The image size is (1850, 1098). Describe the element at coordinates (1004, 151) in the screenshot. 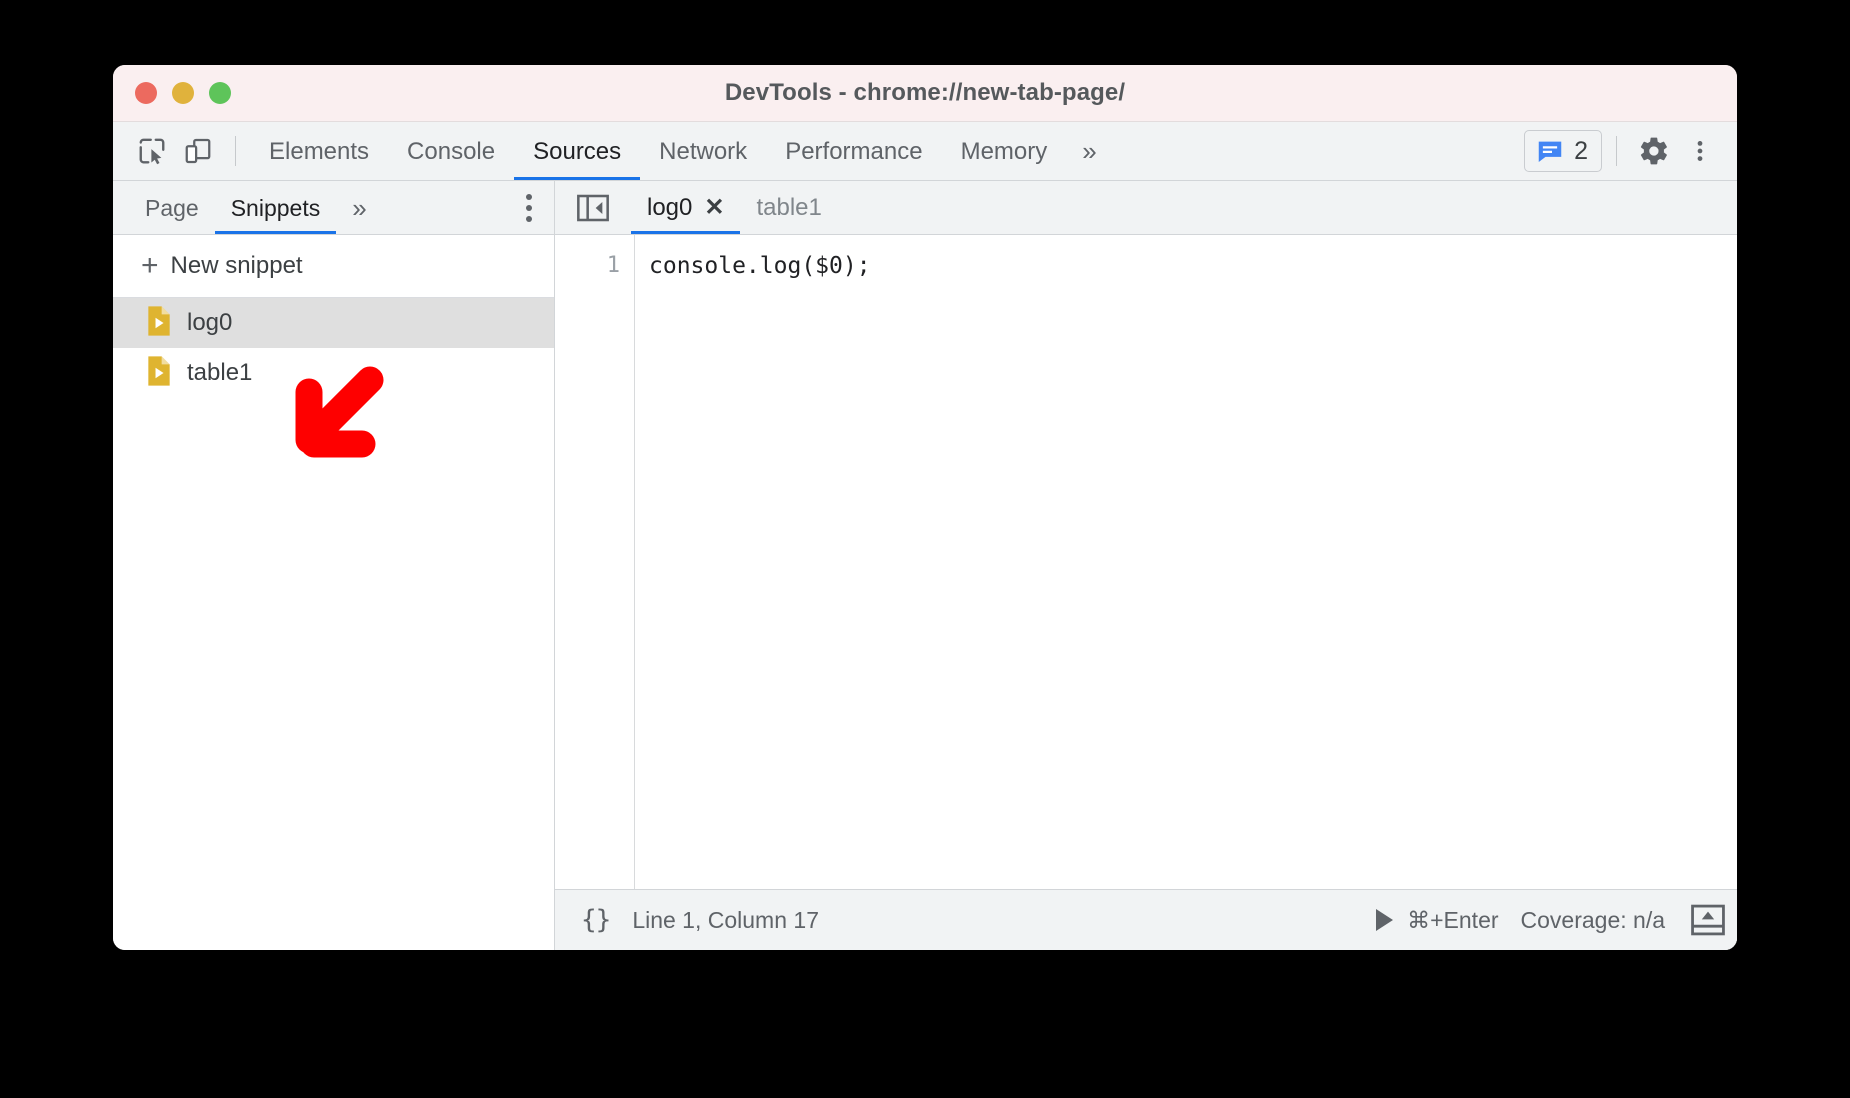

I see `tab-memory: Memory` at that location.